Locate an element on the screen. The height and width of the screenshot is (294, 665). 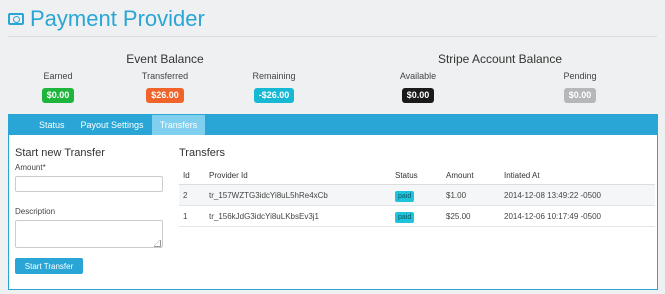
transferred-stat: Transferred $26.00 is located at coordinates (165, 87).